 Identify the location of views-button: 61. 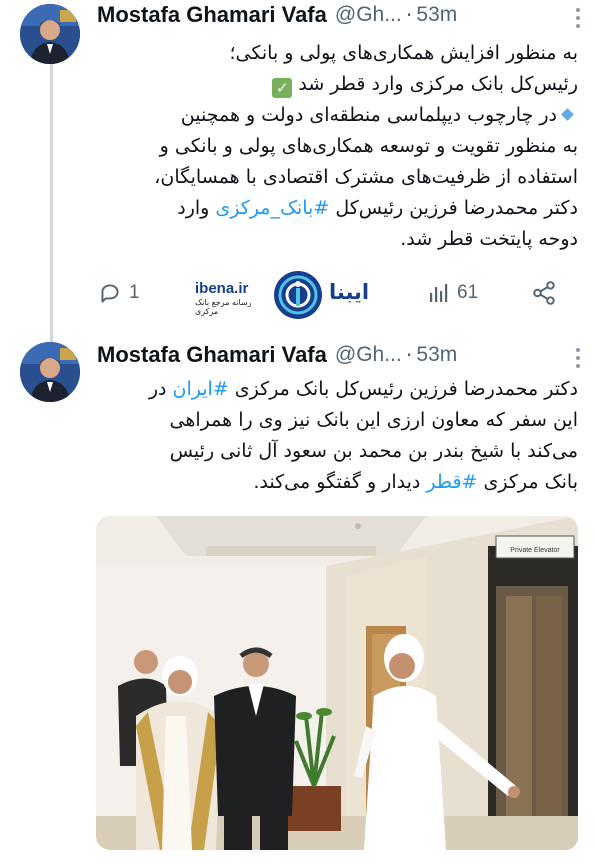
(452, 293).